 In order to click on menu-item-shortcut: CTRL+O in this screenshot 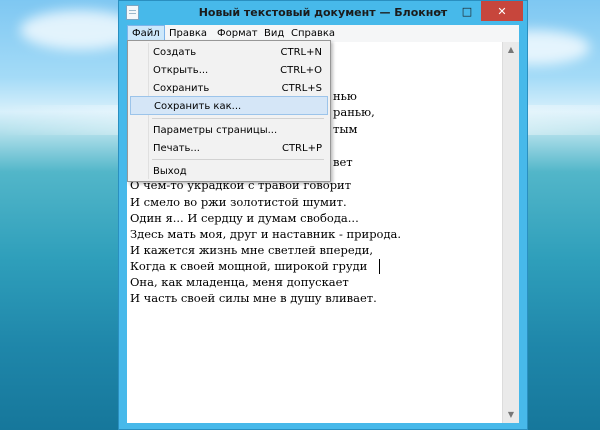, I will do `click(301, 70)`.